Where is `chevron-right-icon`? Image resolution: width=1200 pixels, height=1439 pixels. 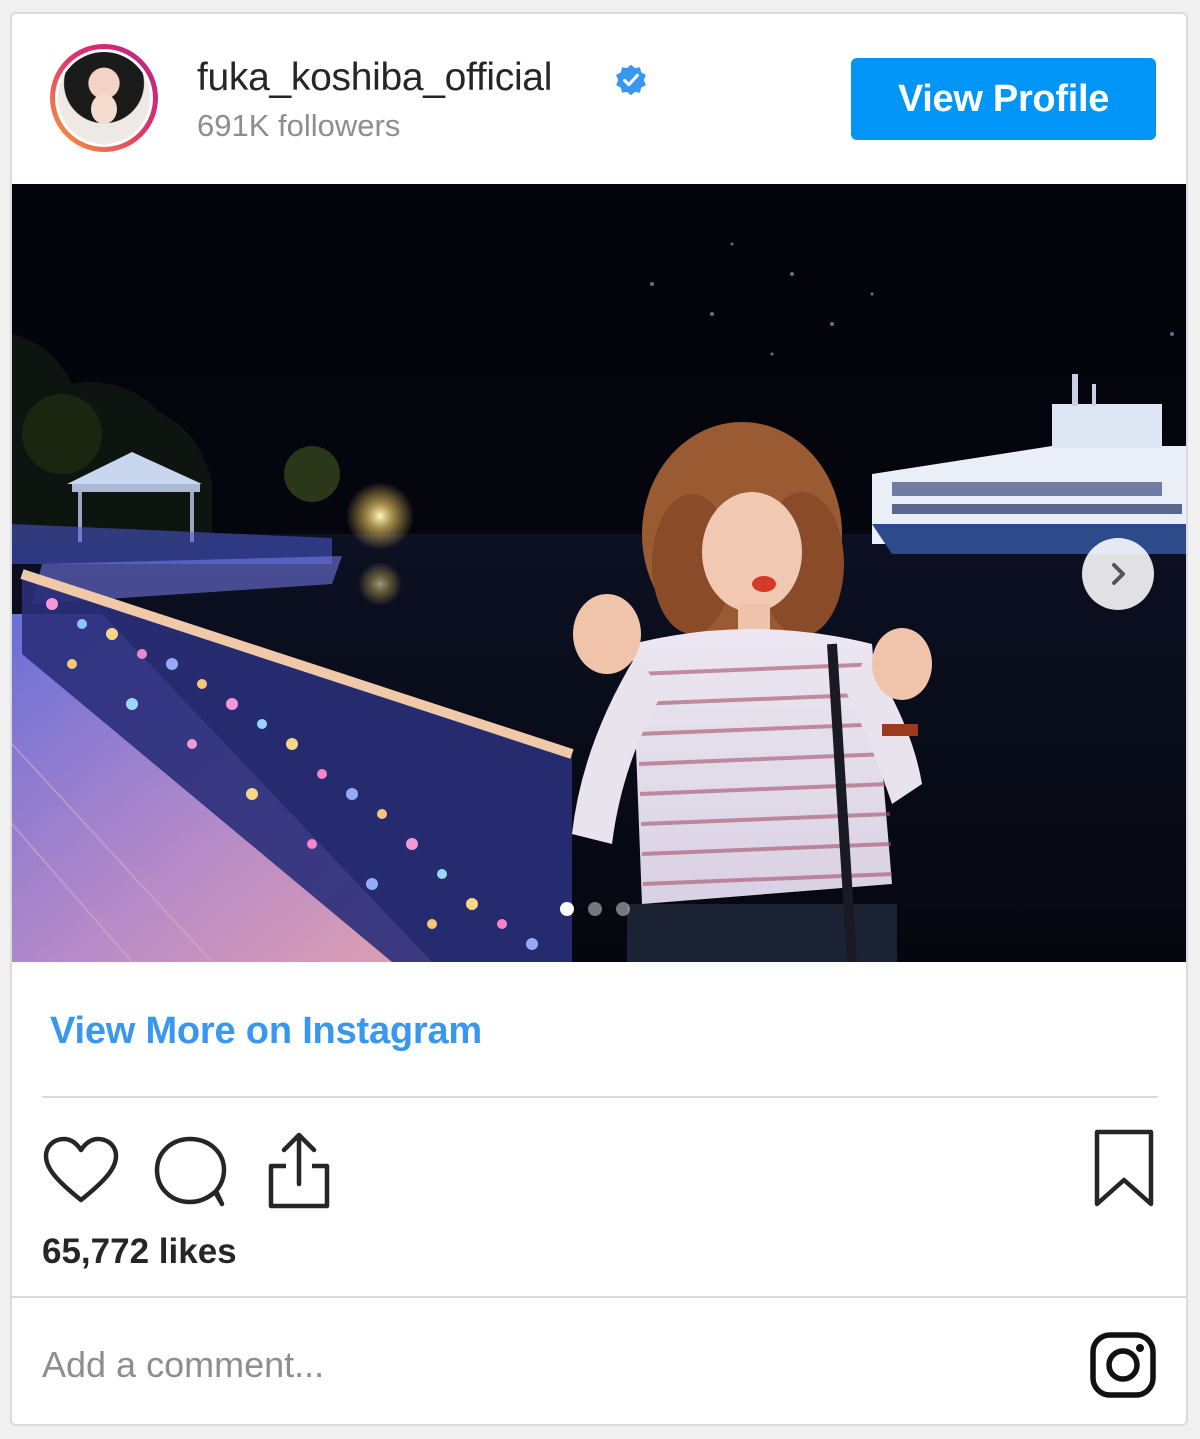
chevron-right-icon is located at coordinates (1118, 574).